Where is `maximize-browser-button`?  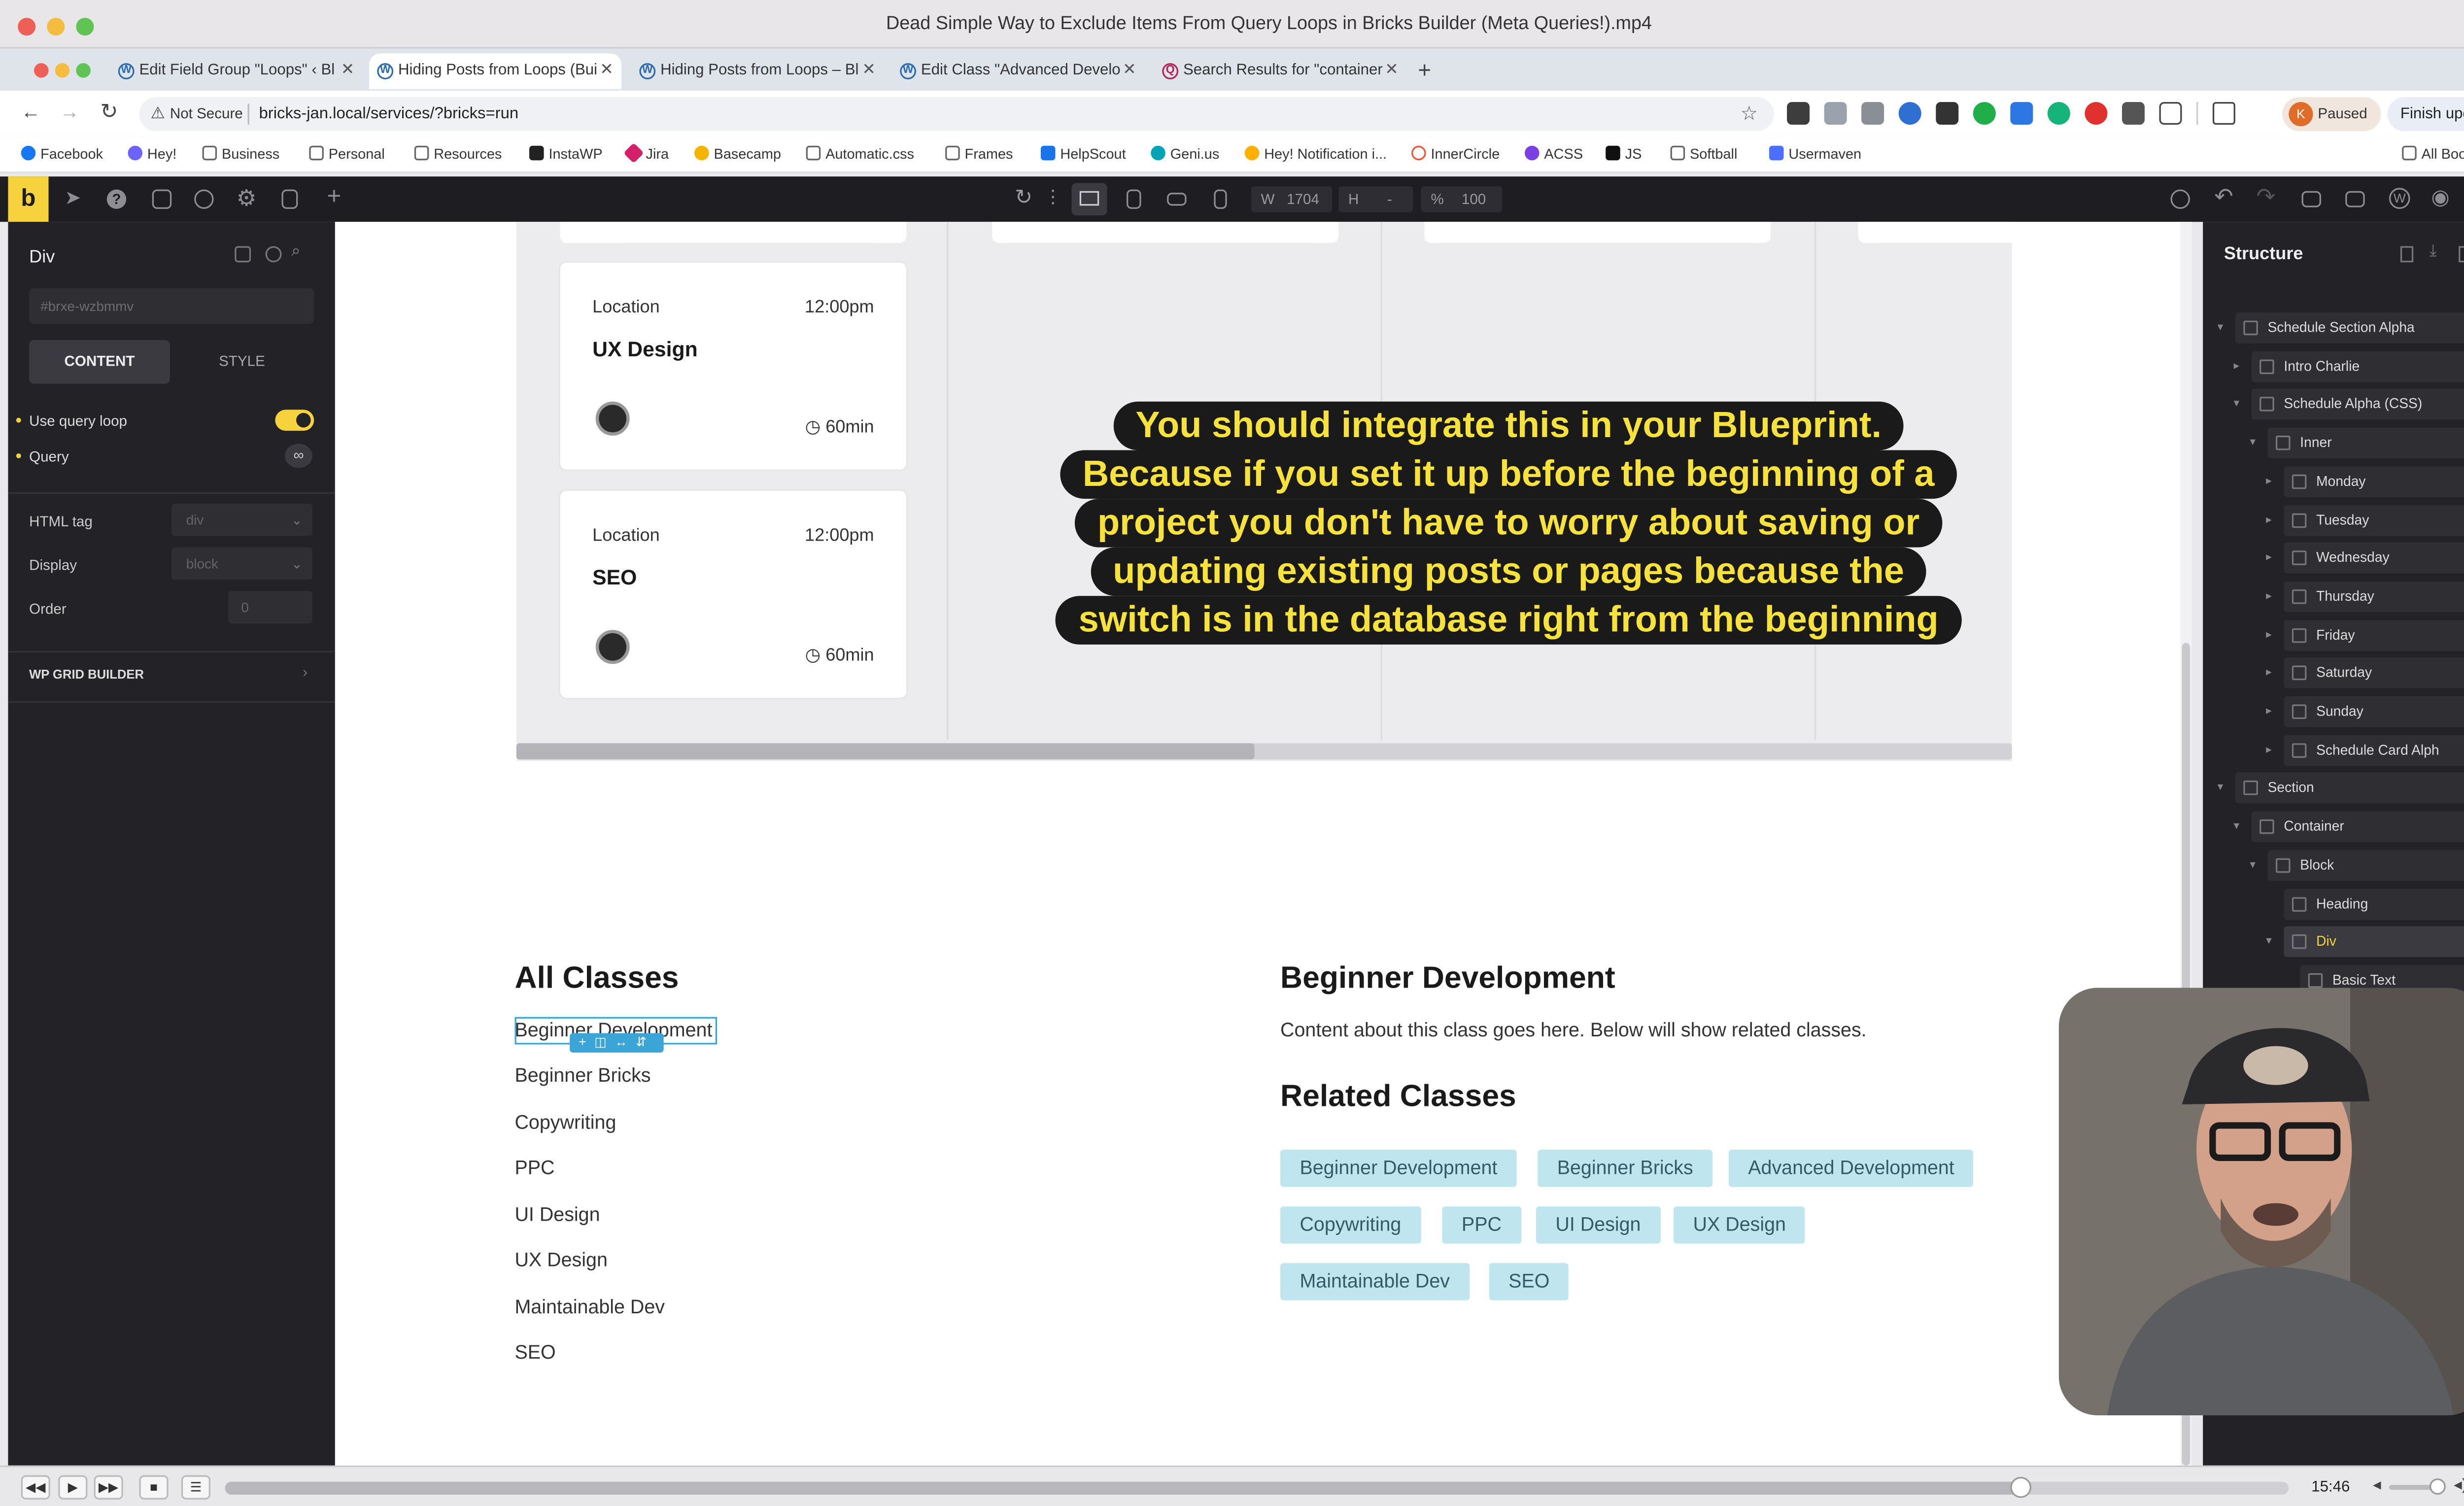 maximize-browser-button is located at coordinates (83, 70).